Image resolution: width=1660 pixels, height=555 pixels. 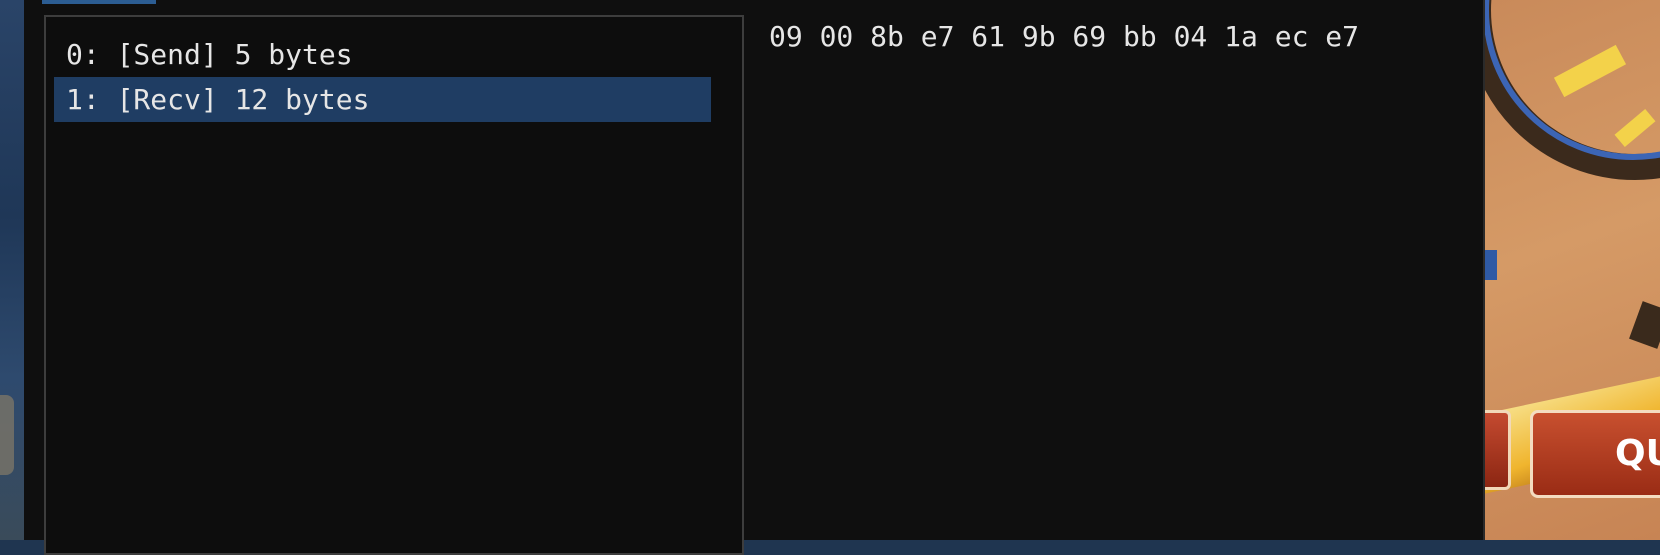 What do you see at coordinates (1491, 265) in the screenshot?
I see `game-blue-marker` at bounding box center [1491, 265].